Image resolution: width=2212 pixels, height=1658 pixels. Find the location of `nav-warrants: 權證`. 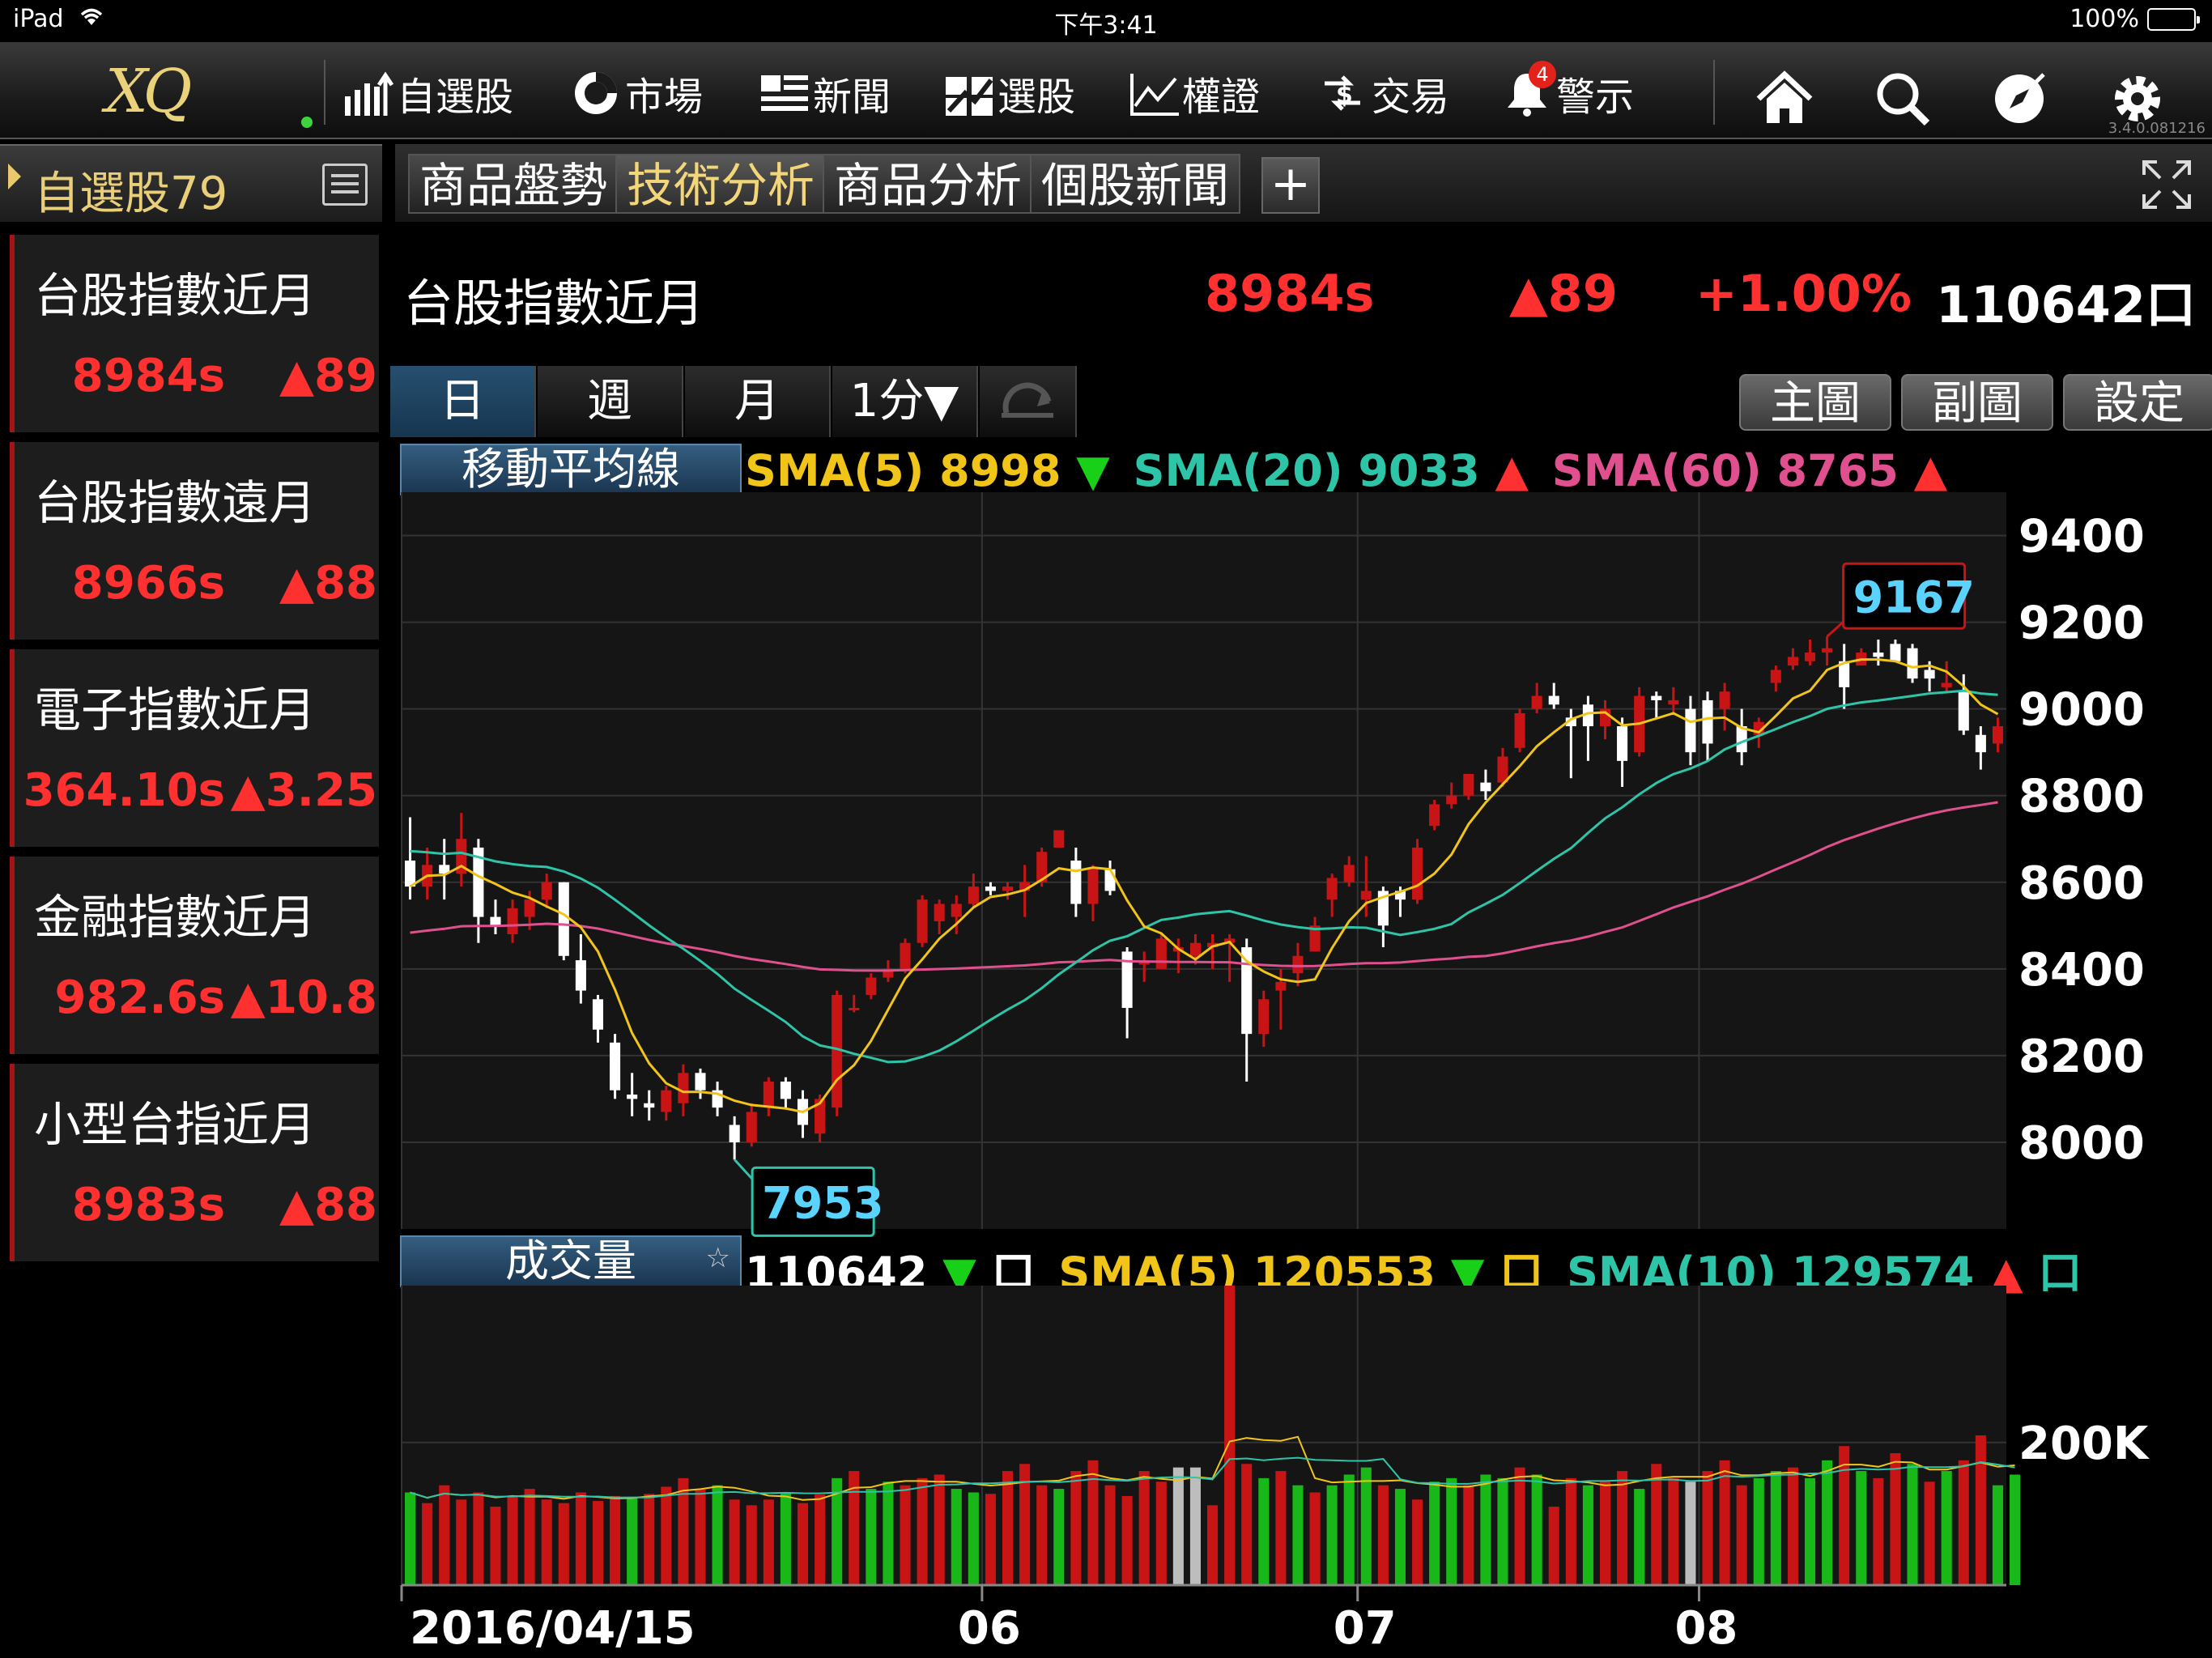

nav-warrants: 權證 is located at coordinates (1195, 93).